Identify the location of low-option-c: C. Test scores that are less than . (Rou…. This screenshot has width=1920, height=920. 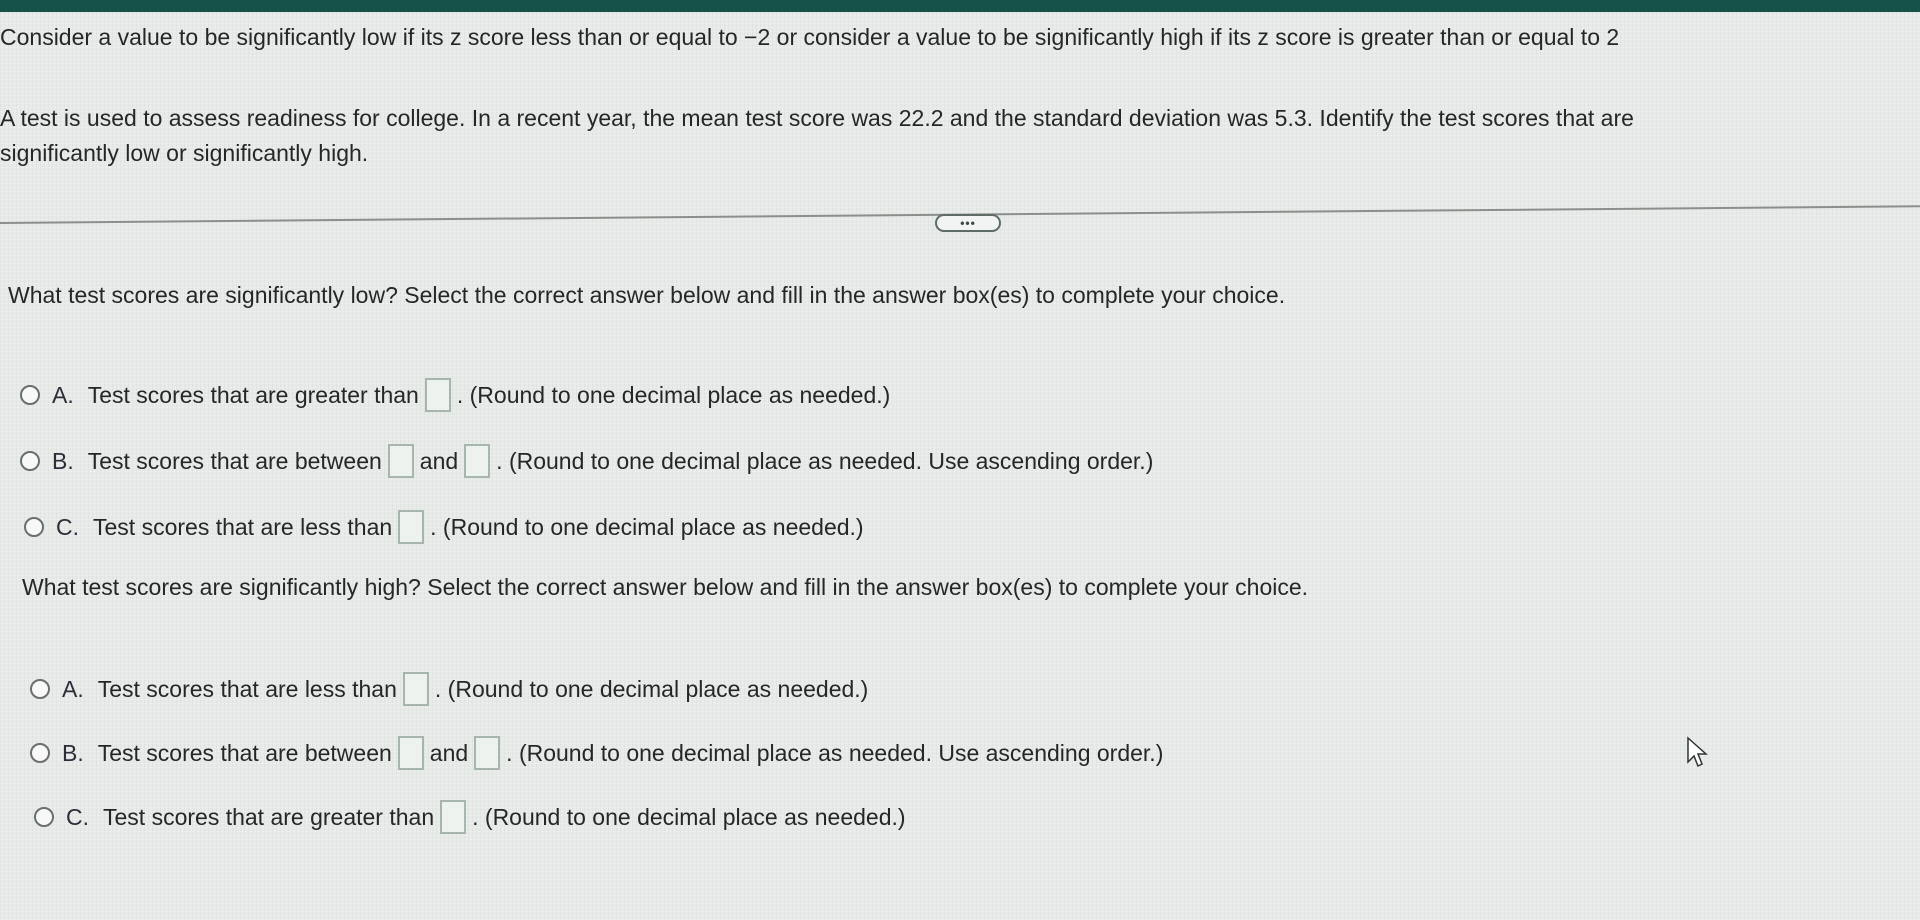
(444, 527).